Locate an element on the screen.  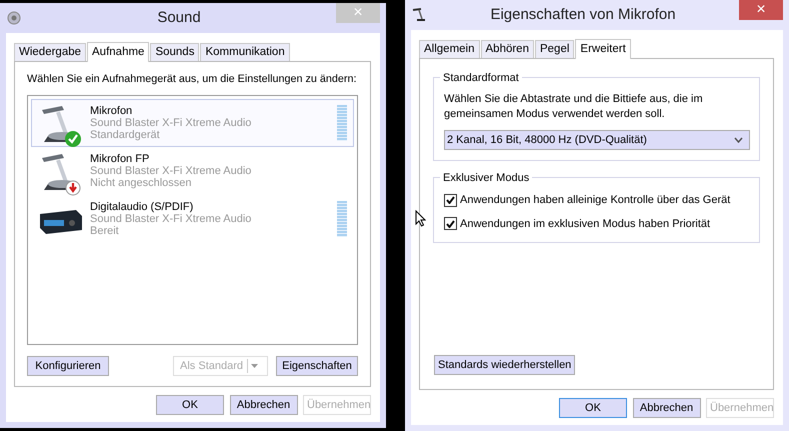
chevron-icon is located at coordinates (738, 140).